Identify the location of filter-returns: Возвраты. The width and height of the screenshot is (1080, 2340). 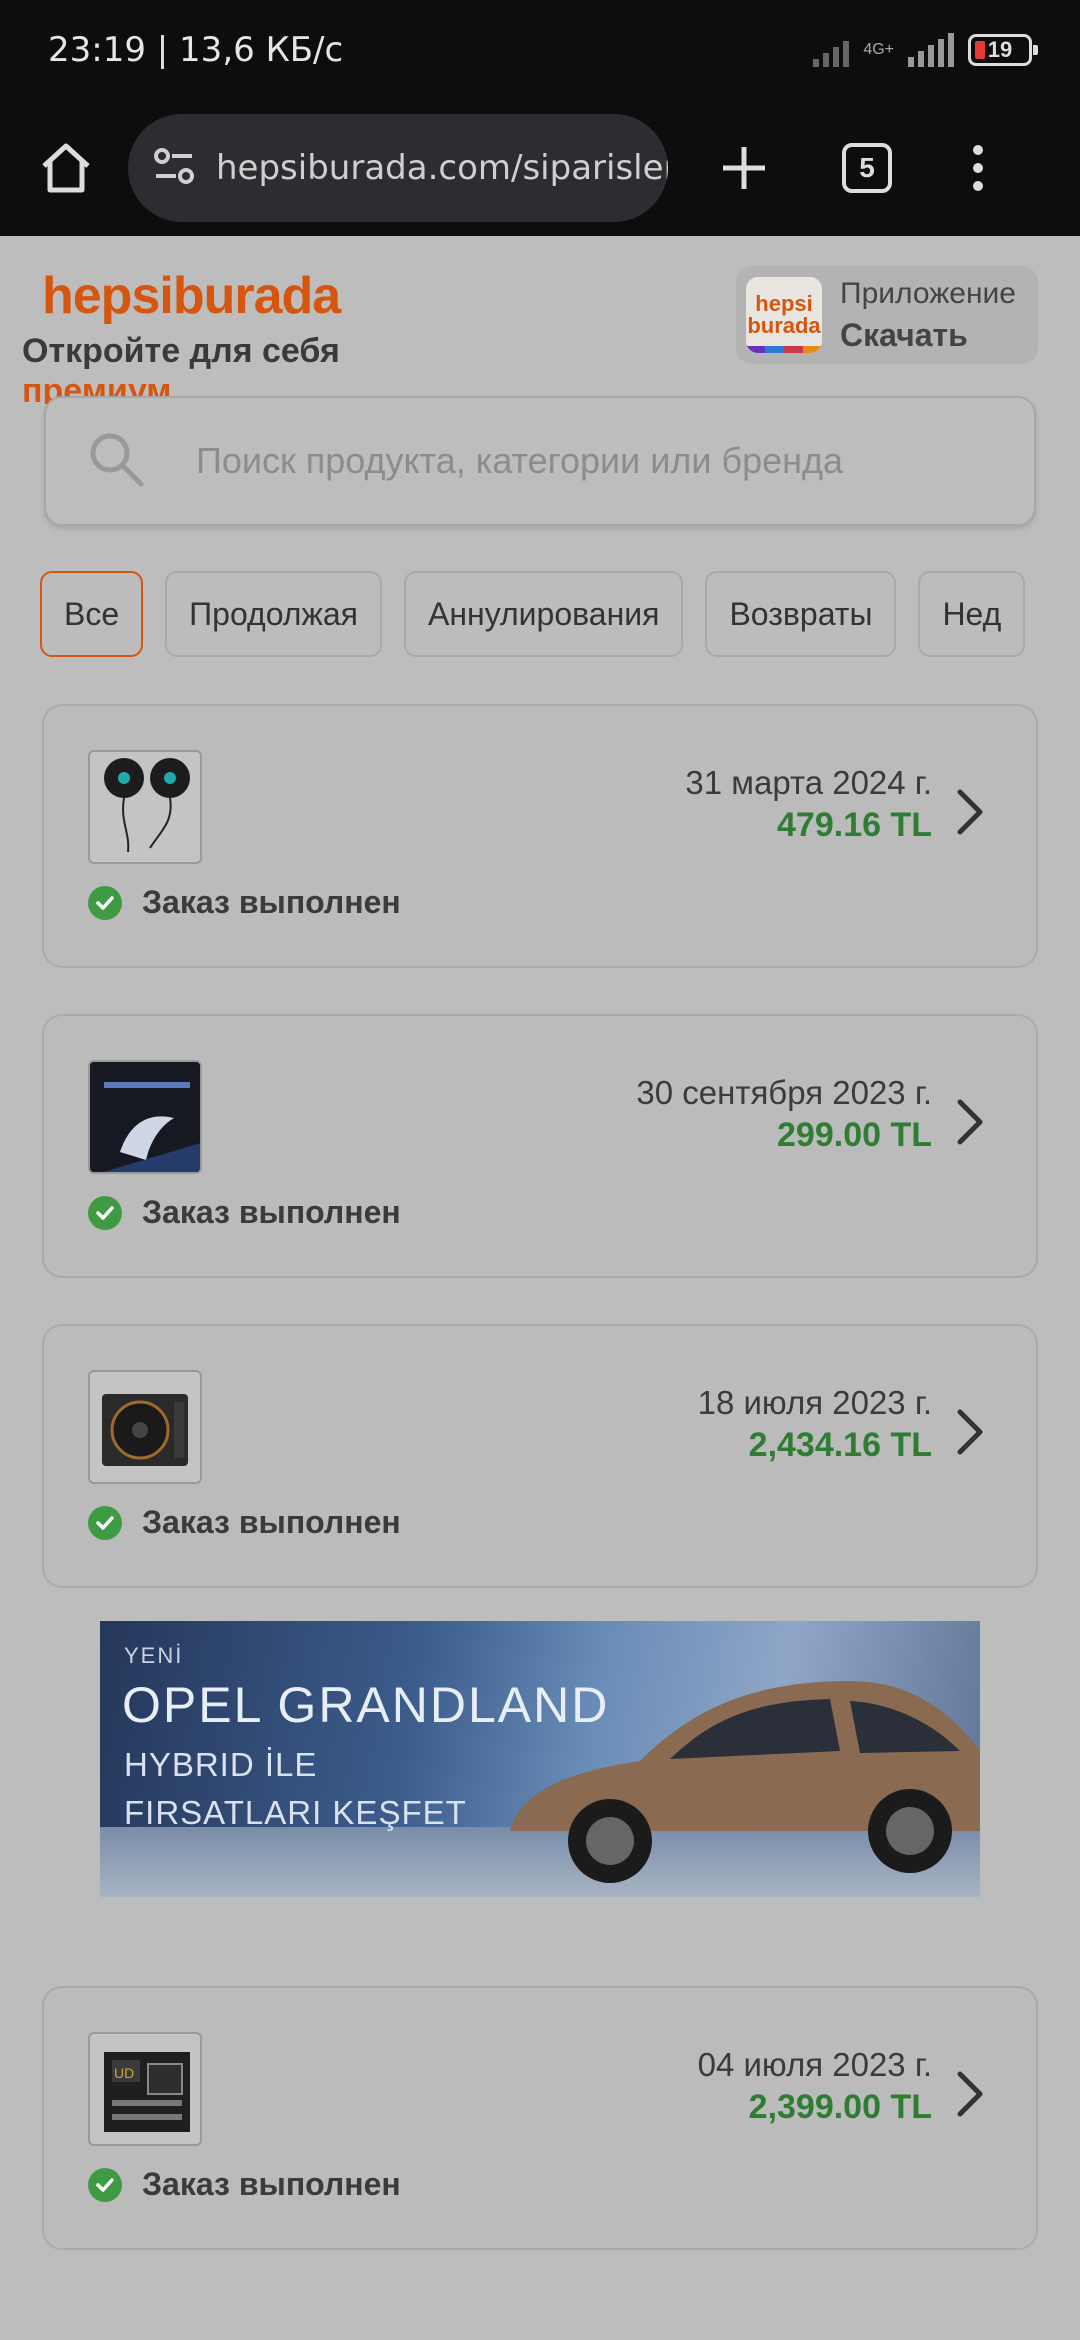
(801, 614).